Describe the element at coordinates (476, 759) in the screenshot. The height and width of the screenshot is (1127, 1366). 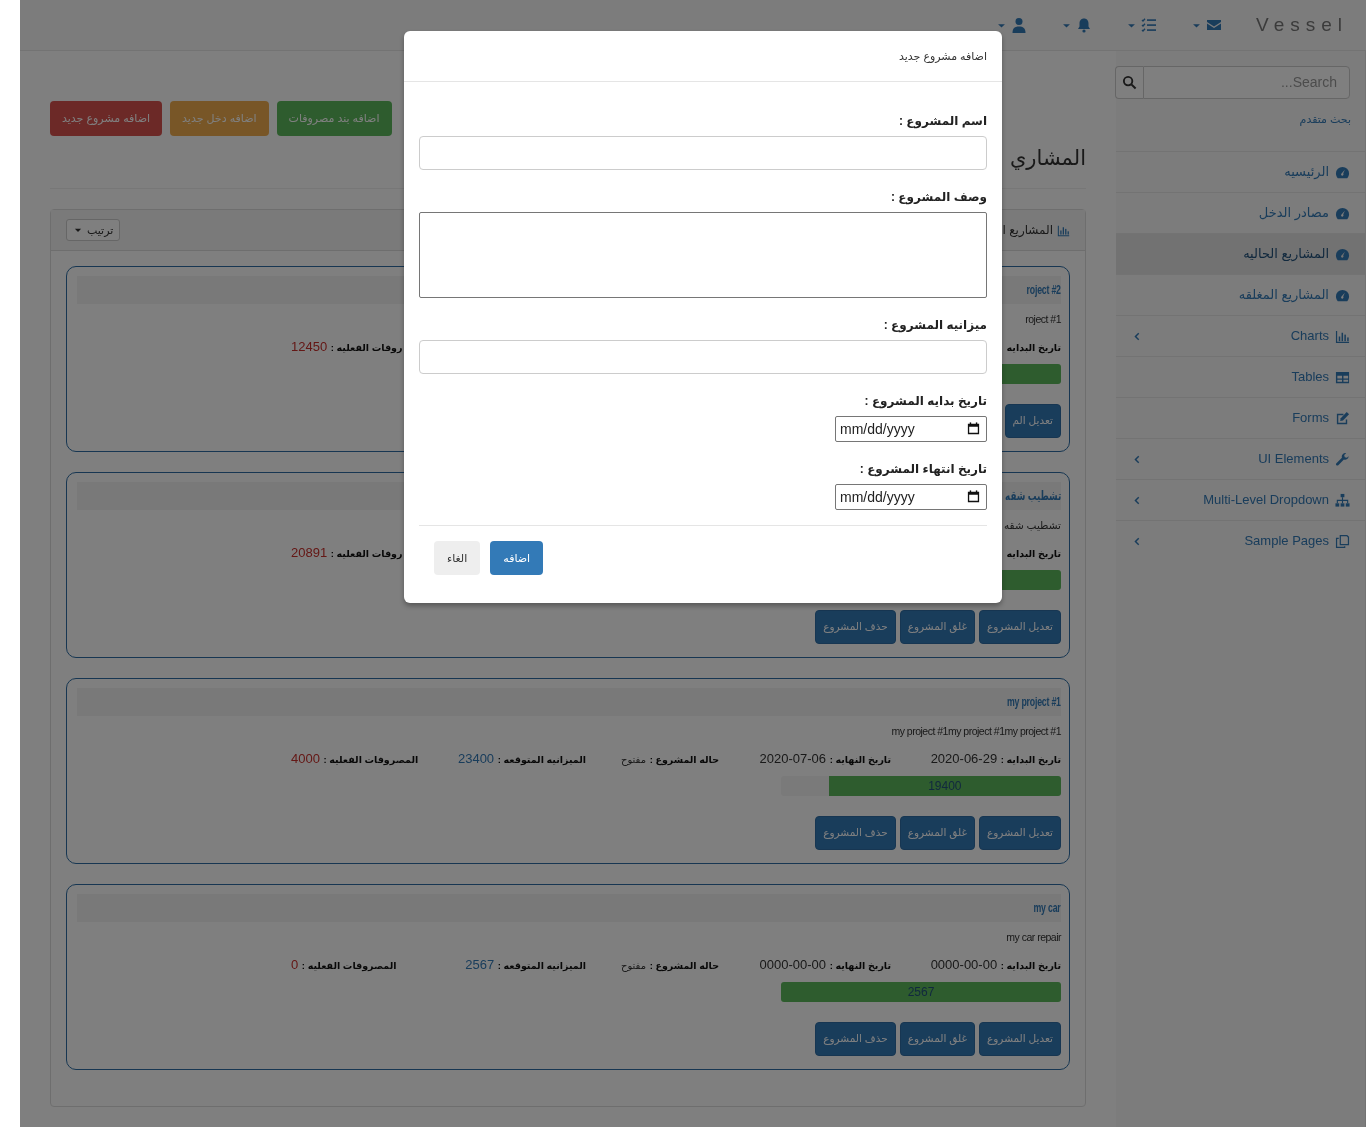
I see `field-value: 23400` at that location.